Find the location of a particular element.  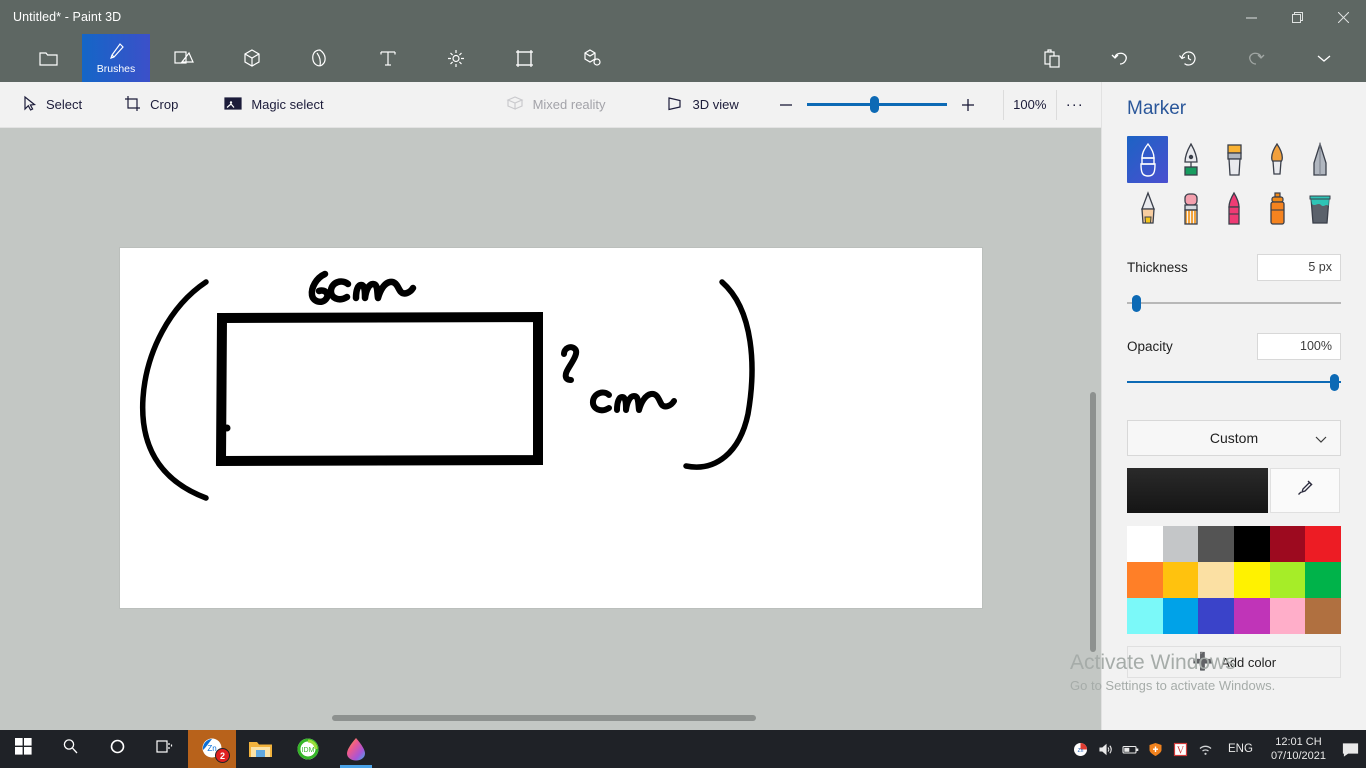

brush-pixel-pen is located at coordinates (1320, 159).